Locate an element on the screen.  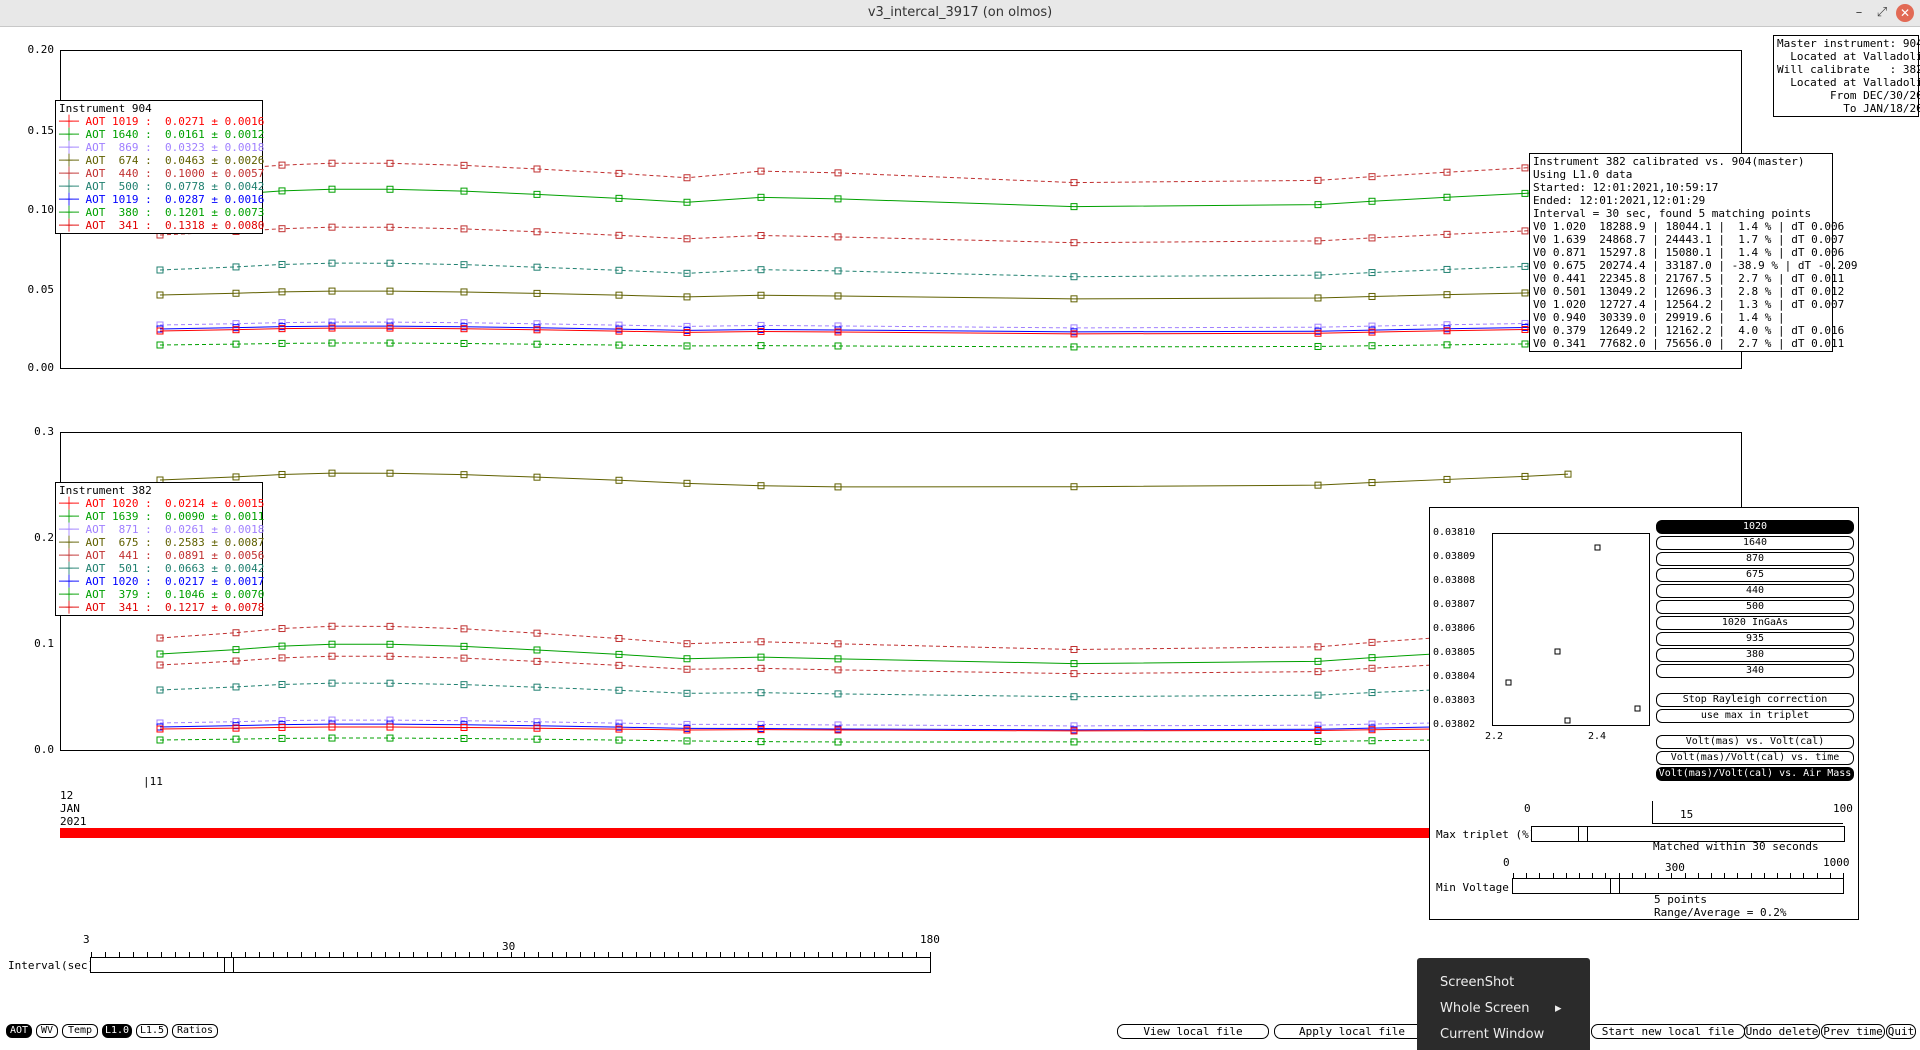
plot2-ylabel: 0.3 is located at coordinates (44, 431).